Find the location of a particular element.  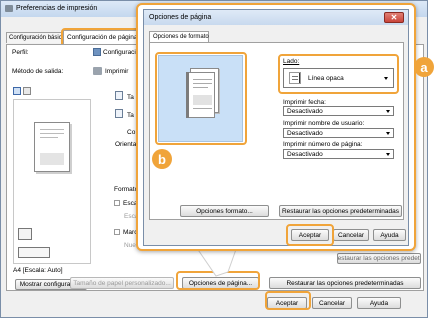

tab-opciones-formato: Opciones de formato is located at coordinates (179, 36).